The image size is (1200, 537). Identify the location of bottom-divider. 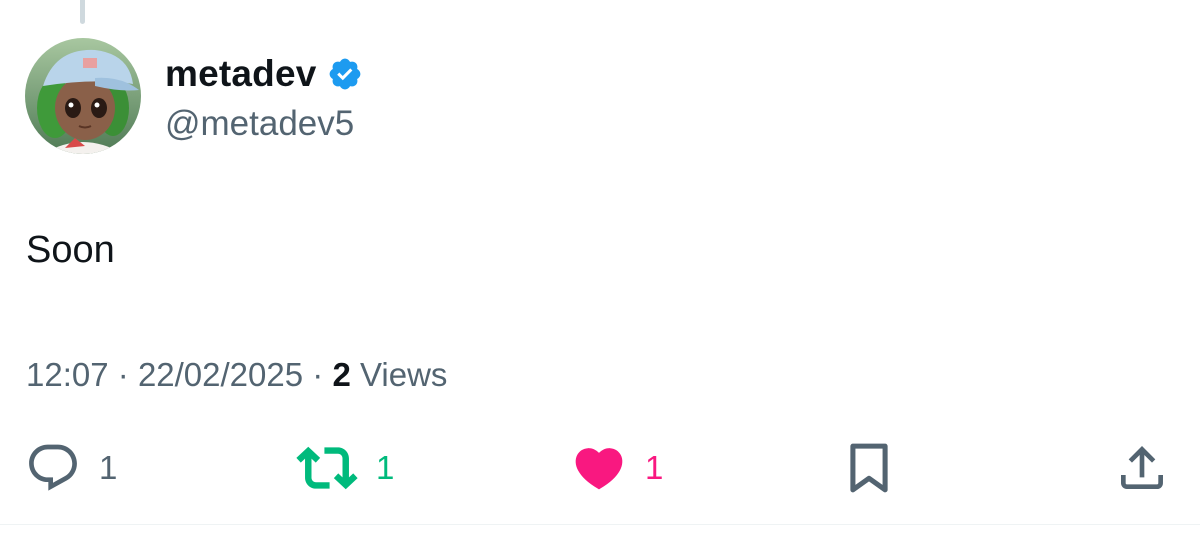
(600, 524).